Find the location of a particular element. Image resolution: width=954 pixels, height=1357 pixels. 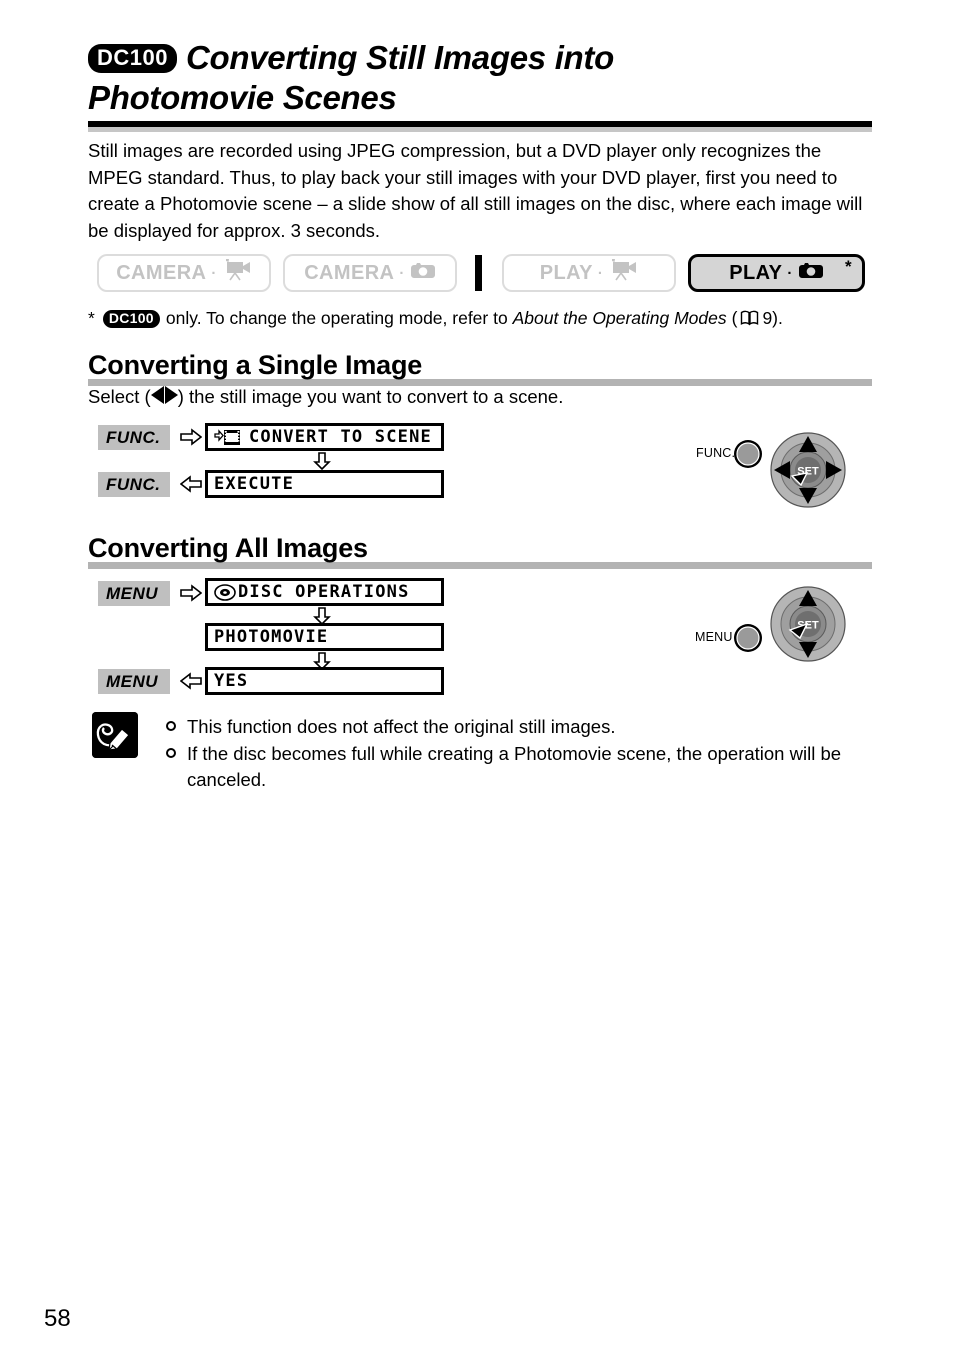

footnote-open-paren: ( is located at coordinates (734, 318).